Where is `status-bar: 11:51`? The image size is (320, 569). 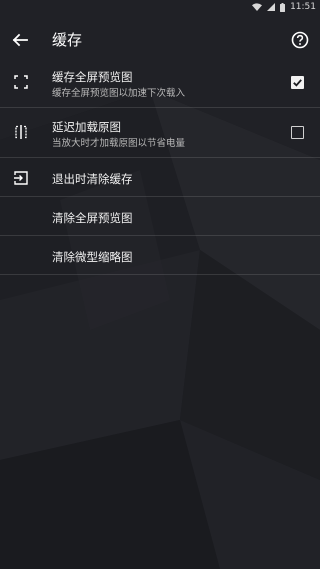
status-bar: 11:51 is located at coordinates (160, 7).